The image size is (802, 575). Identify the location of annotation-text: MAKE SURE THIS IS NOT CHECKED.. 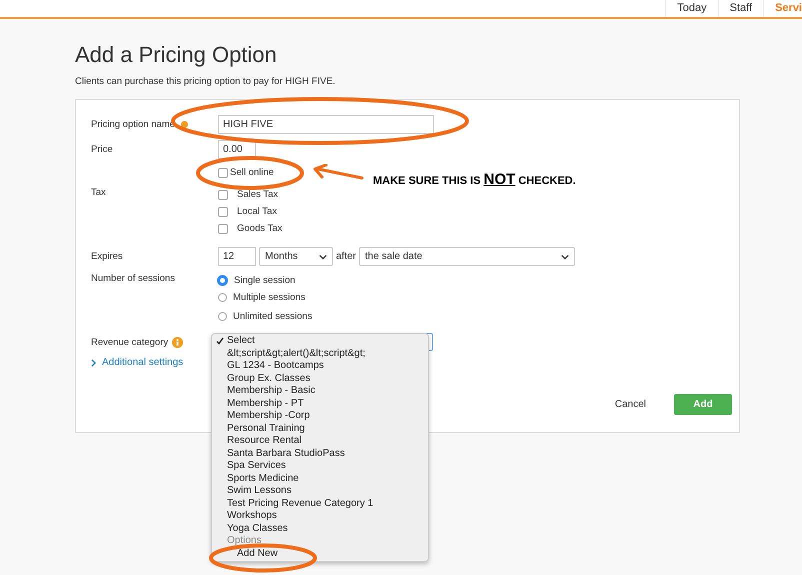
(474, 179).